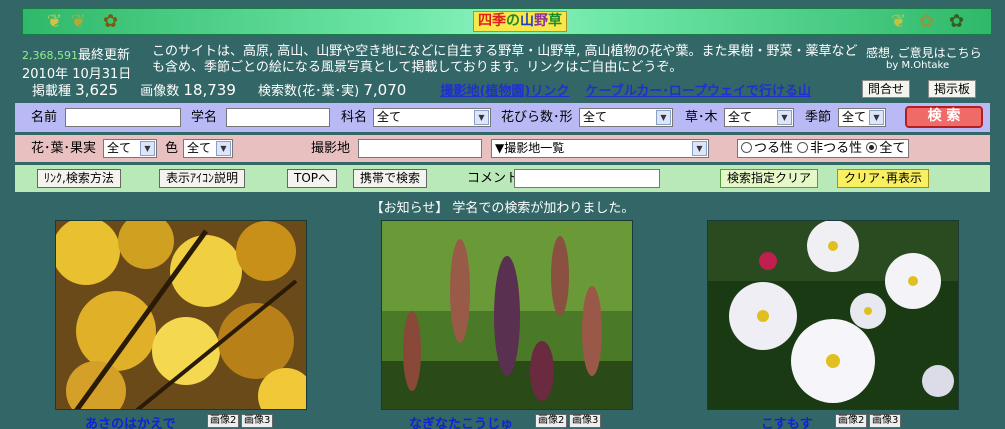 The image size is (1005, 429). What do you see at coordinates (626, 117) in the screenshot?
I see `petal-select: 全て ▼` at bounding box center [626, 117].